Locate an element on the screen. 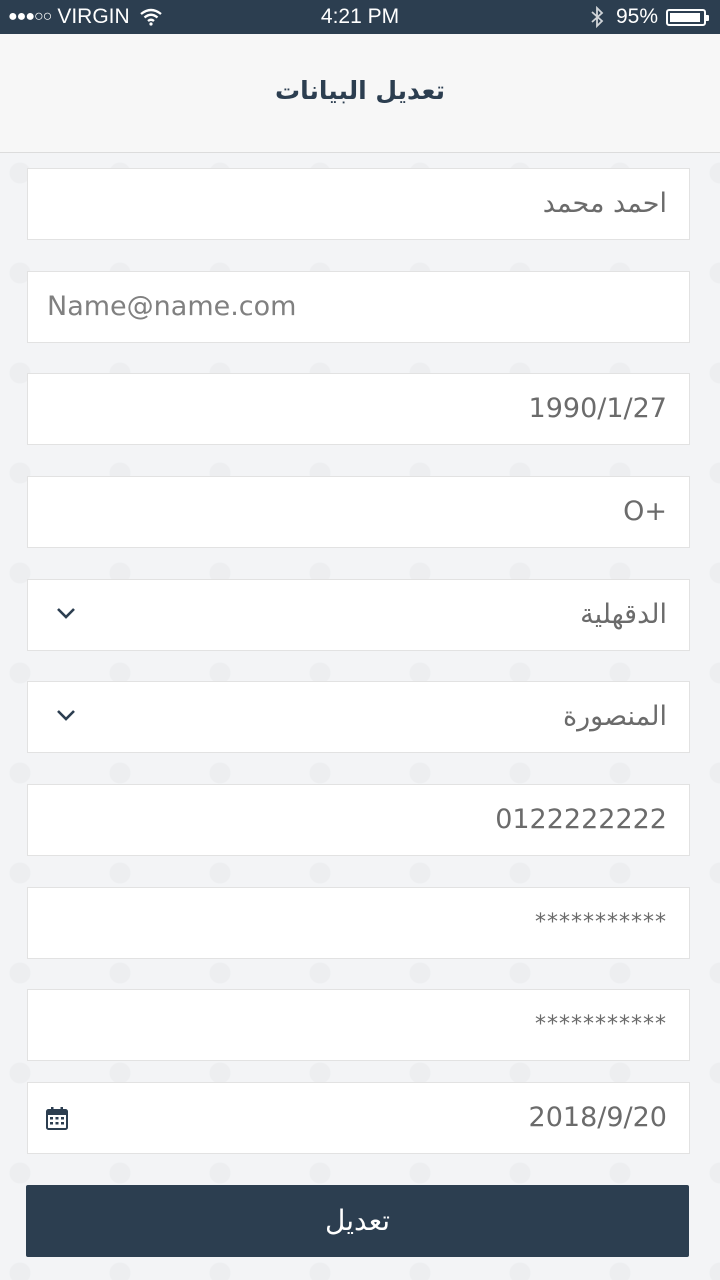 The width and height of the screenshot is (720, 1280). governorate-select: الدقهلية is located at coordinates (358, 615).